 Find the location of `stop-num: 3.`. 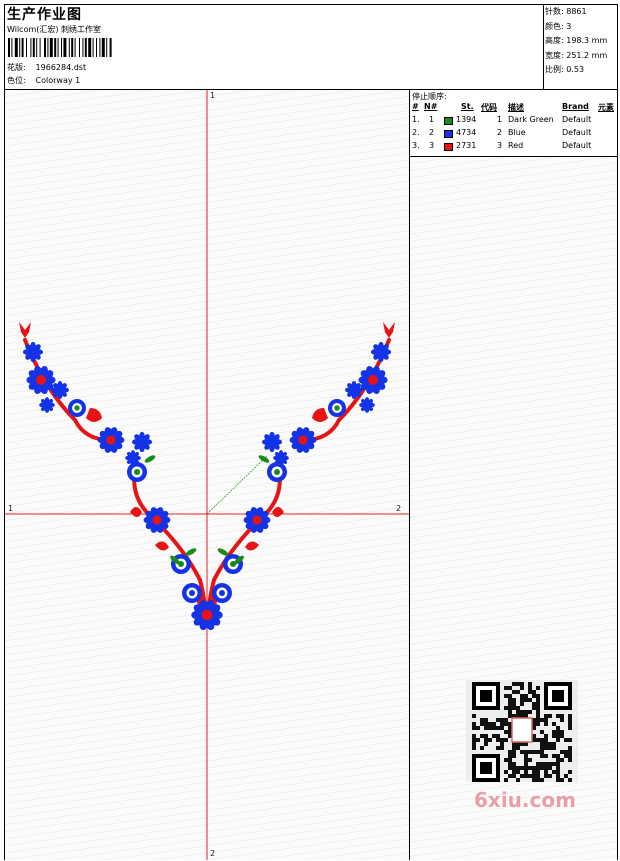

stop-num: 3. is located at coordinates (416, 145).